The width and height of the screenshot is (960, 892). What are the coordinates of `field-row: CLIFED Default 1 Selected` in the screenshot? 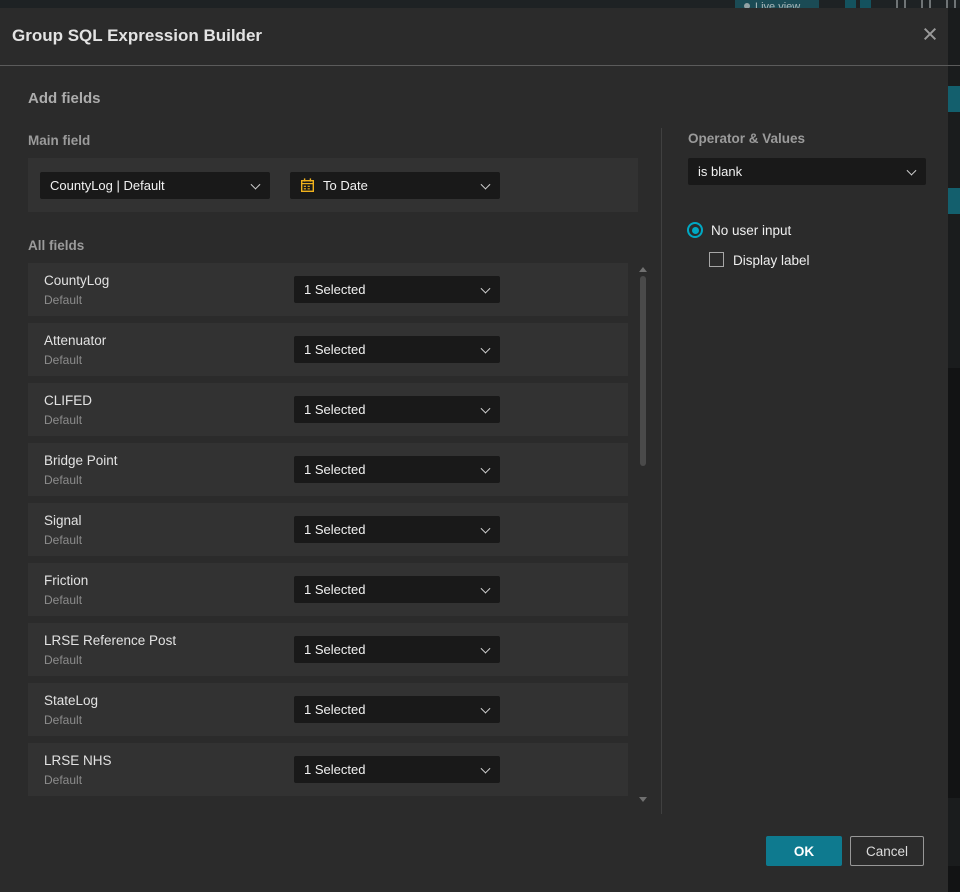 It's located at (328, 409).